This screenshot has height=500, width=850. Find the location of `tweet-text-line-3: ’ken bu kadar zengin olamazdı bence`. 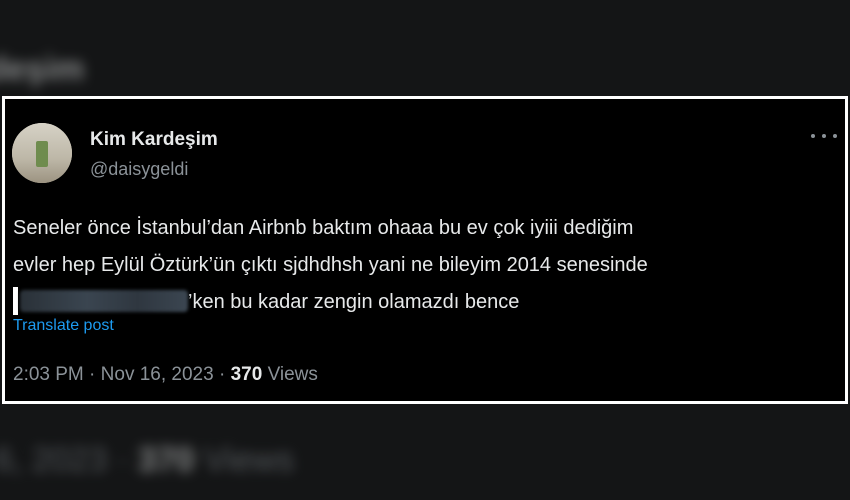

tweet-text-line-3: ’ken bu kadar zengin olamazdı bence is located at coordinates (428, 302).